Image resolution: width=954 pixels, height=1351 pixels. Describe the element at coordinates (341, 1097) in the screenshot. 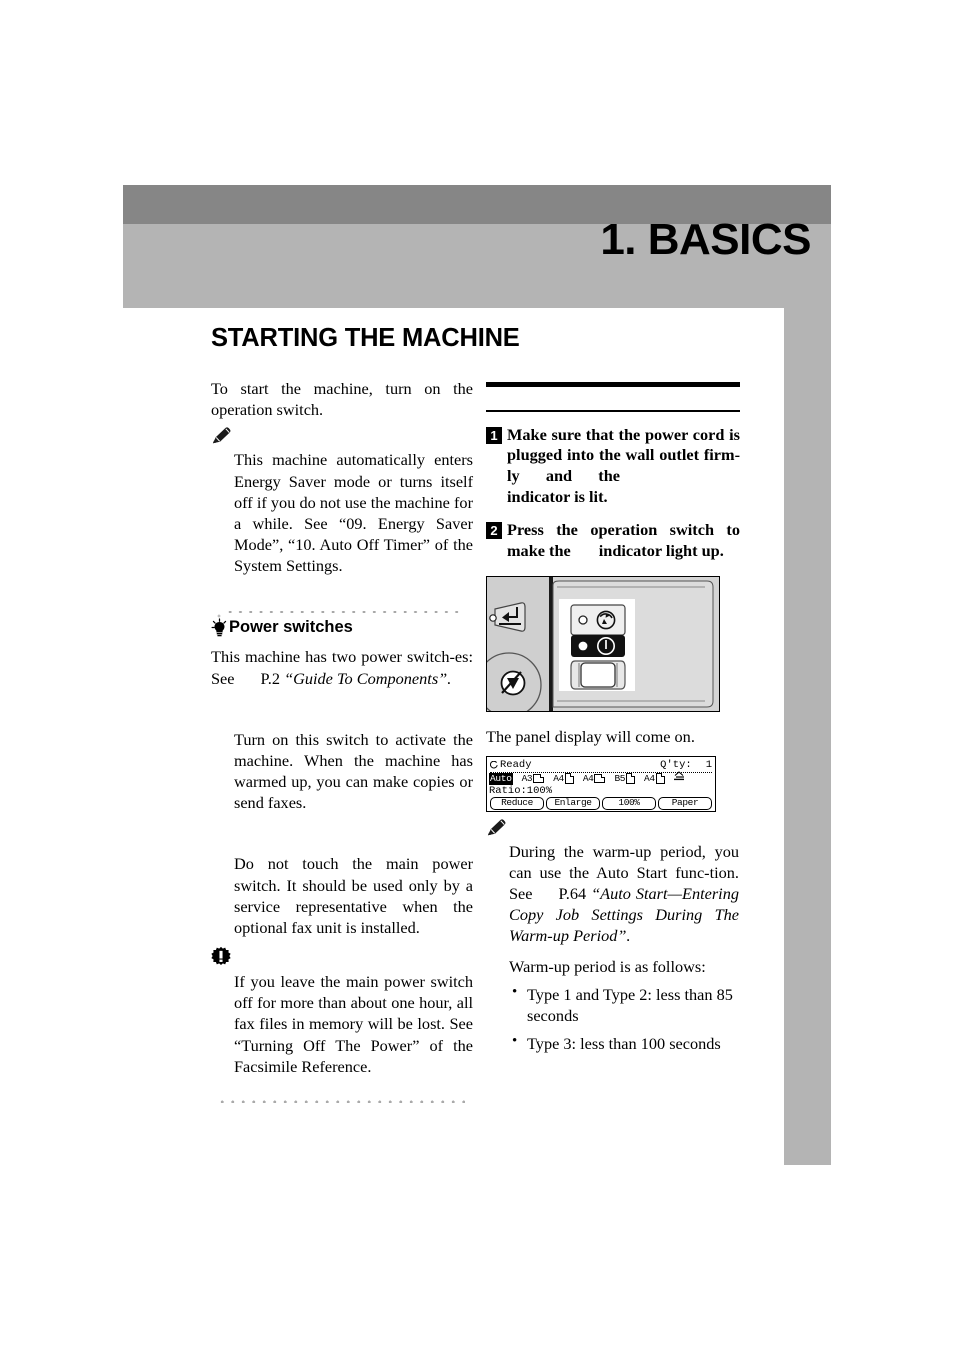

I see `subsection-dotted-rule-bottom` at that location.